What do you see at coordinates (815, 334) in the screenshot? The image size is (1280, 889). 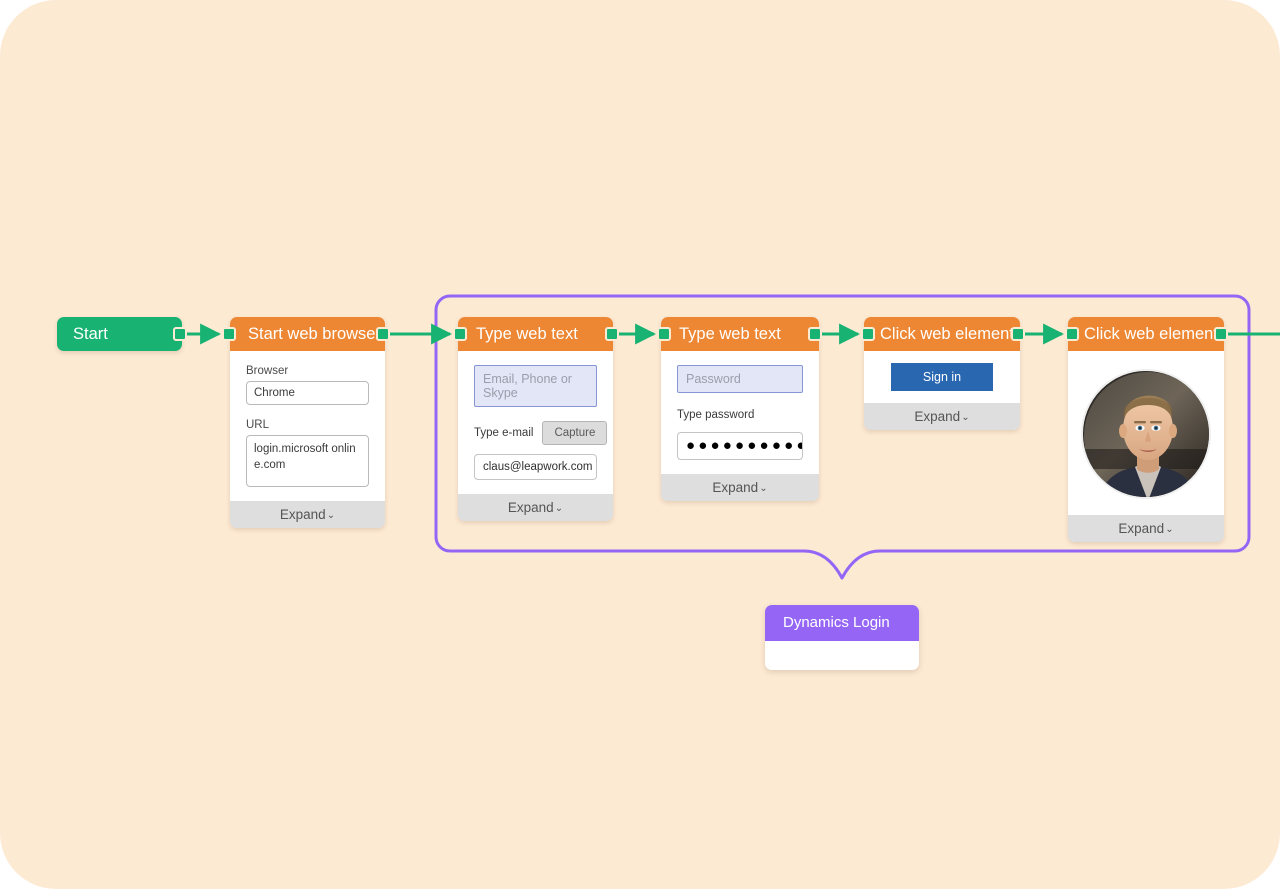 I see `port-password-out` at bounding box center [815, 334].